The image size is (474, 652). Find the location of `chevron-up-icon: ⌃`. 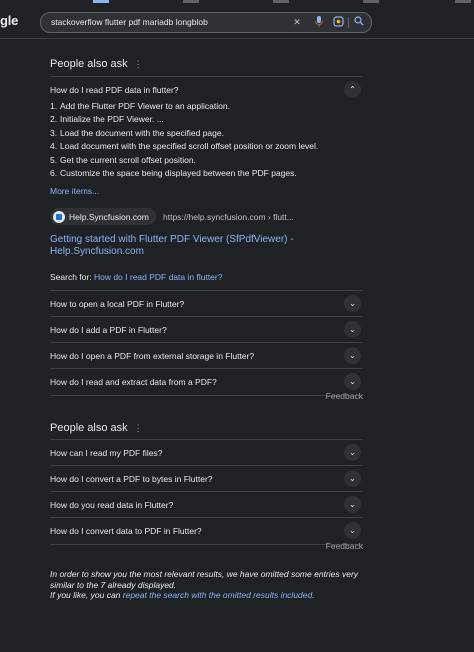

chevron-up-icon: ⌃ is located at coordinates (352, 89).